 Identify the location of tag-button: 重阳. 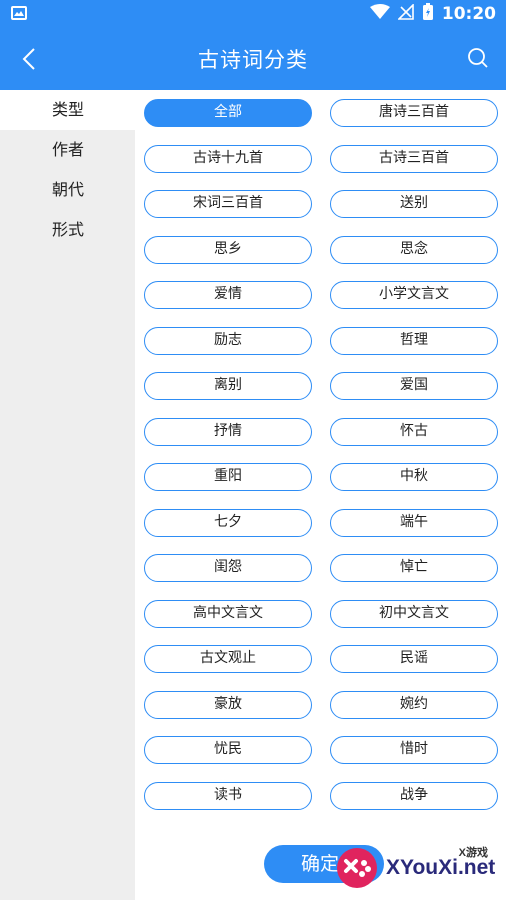
(228, 477).